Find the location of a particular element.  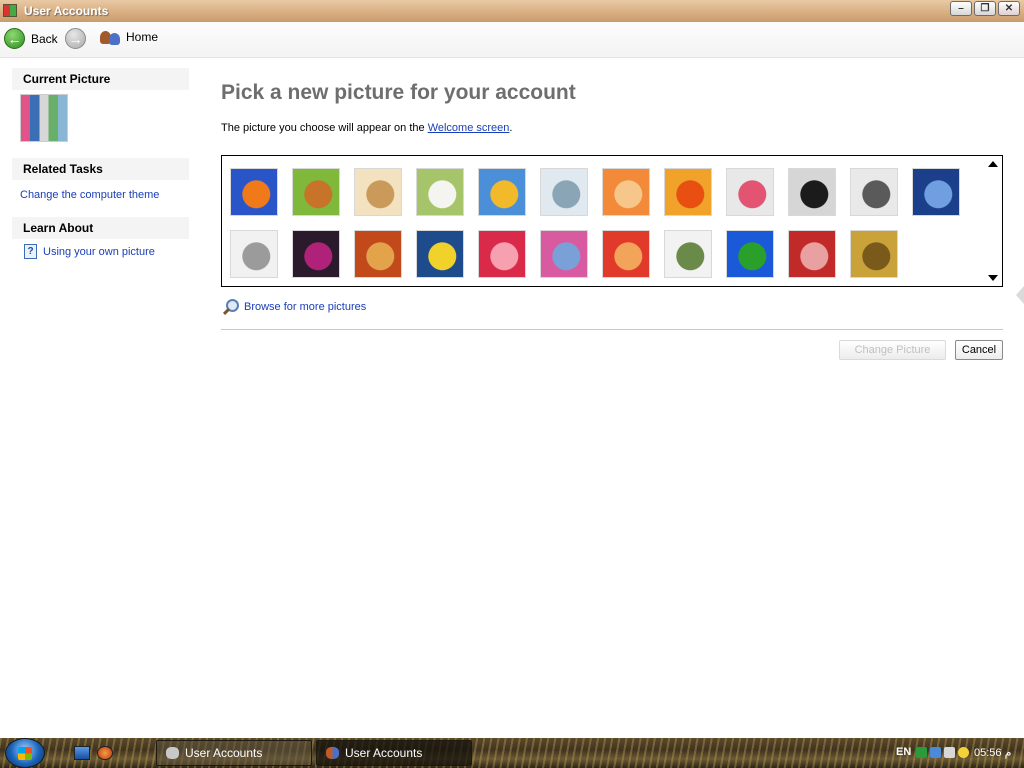

notification-icon is located at coordinates (963, 752).